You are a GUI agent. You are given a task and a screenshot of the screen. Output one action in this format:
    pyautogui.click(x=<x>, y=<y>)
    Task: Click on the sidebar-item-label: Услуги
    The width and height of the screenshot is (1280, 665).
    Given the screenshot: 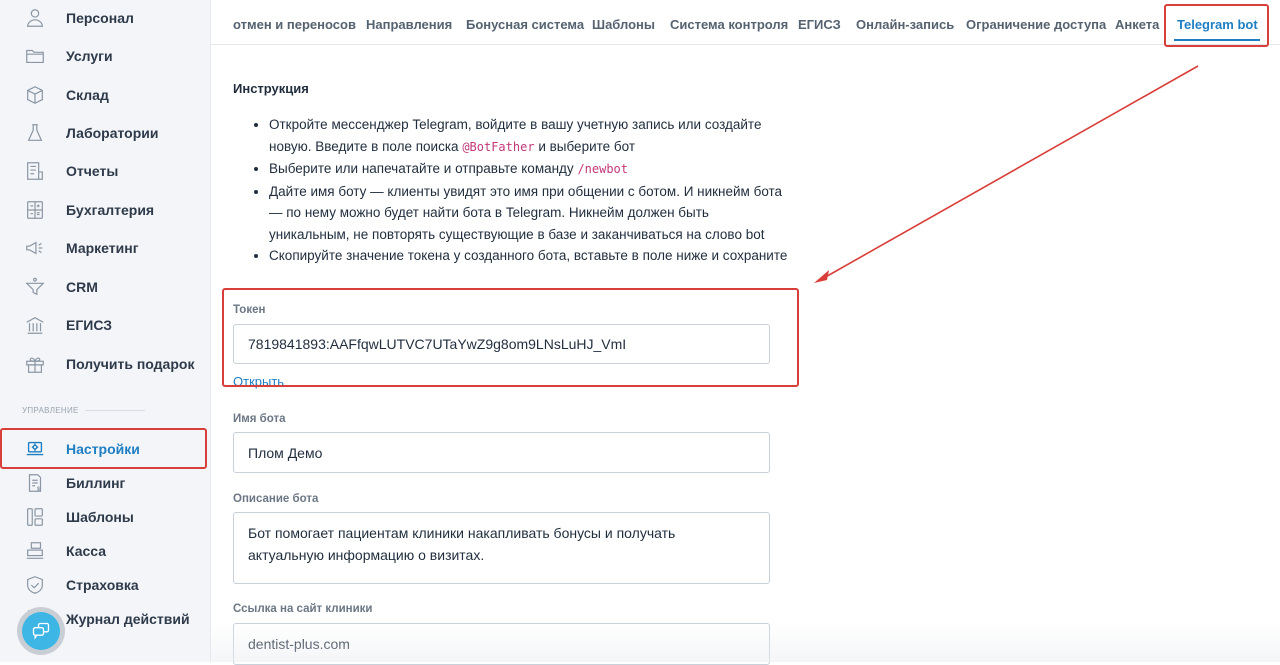 What is the action you would take?
    pyautogui.click(x=89, y=56)
    